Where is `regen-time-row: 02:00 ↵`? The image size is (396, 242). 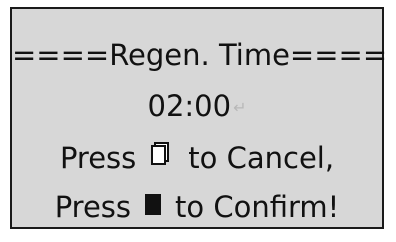
regen-time-row: 02:00 ↵ is located at coordinates (197, 107).